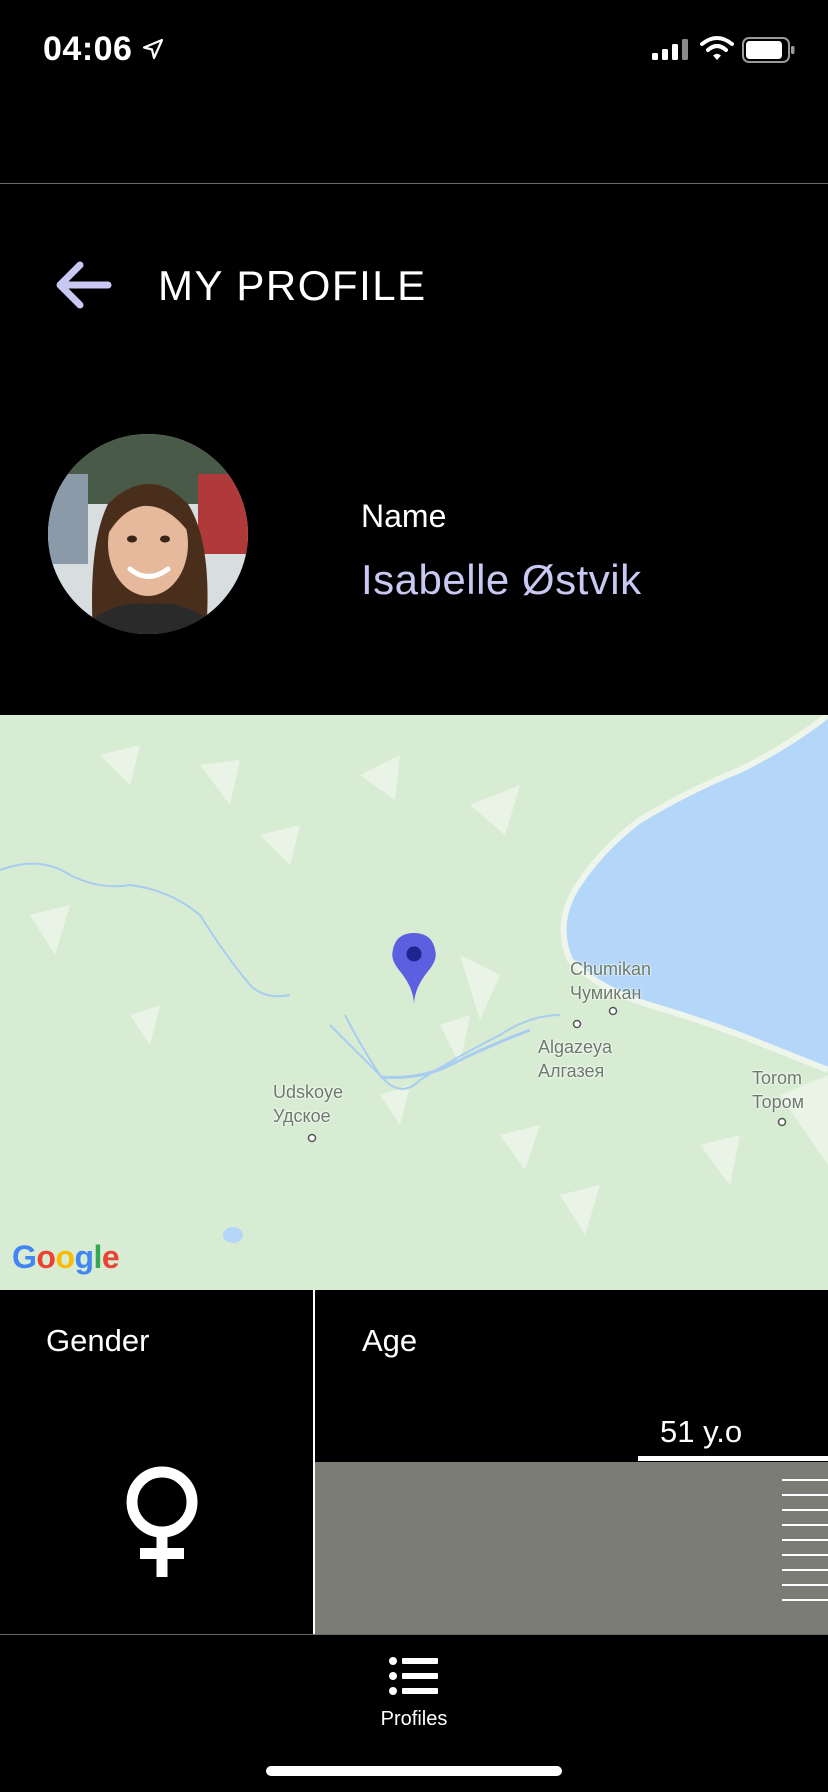  What do you see at coordinates (733, 1458) in the screenshot?
I see `age-marker-line` at bounding box center [733, 1458].